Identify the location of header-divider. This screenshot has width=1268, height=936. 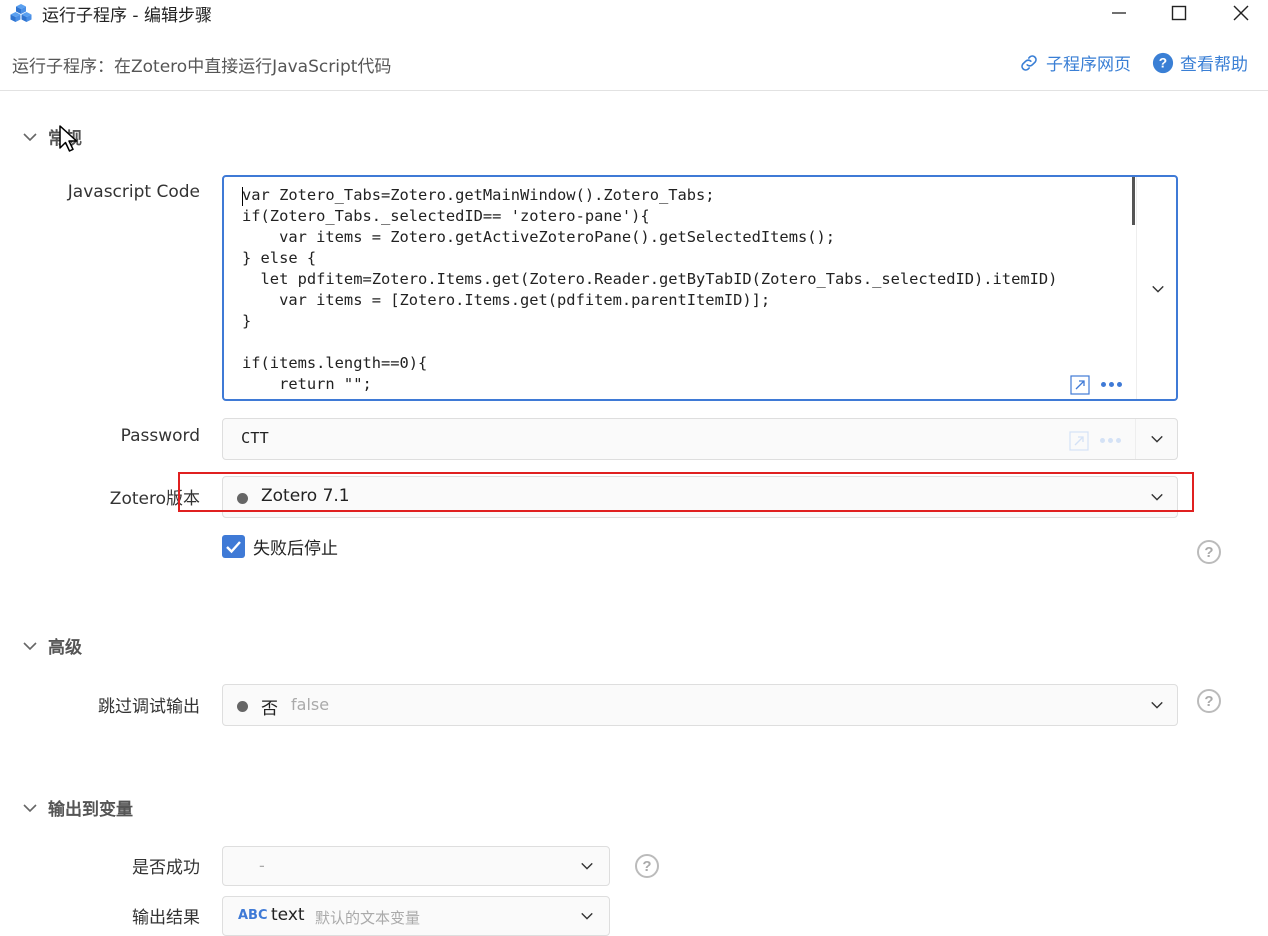
(634, 90).